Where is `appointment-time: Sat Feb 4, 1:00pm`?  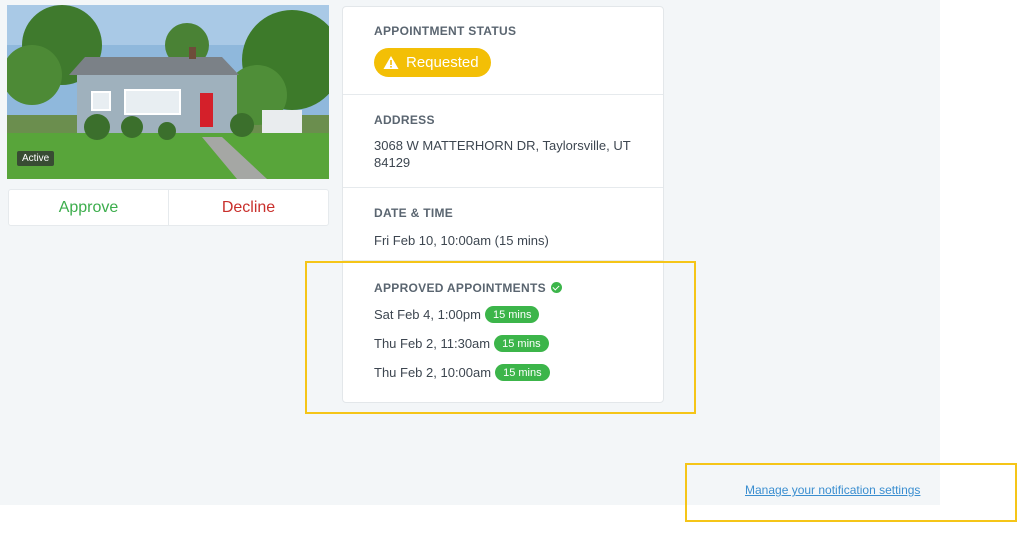 appointment-time: Sat Feb 4, 1:00pm is located at coordinates (427, 314).